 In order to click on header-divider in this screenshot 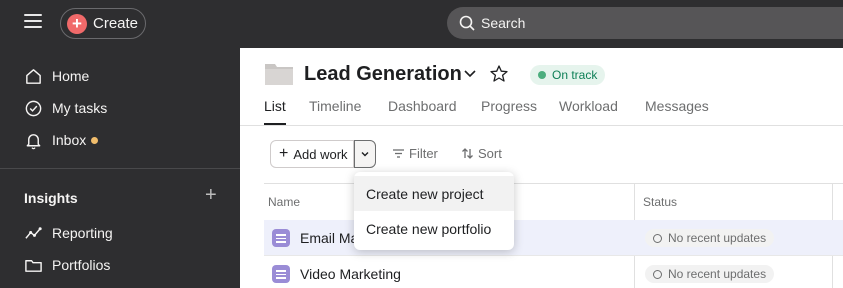, I will do `click(541, 125)`.